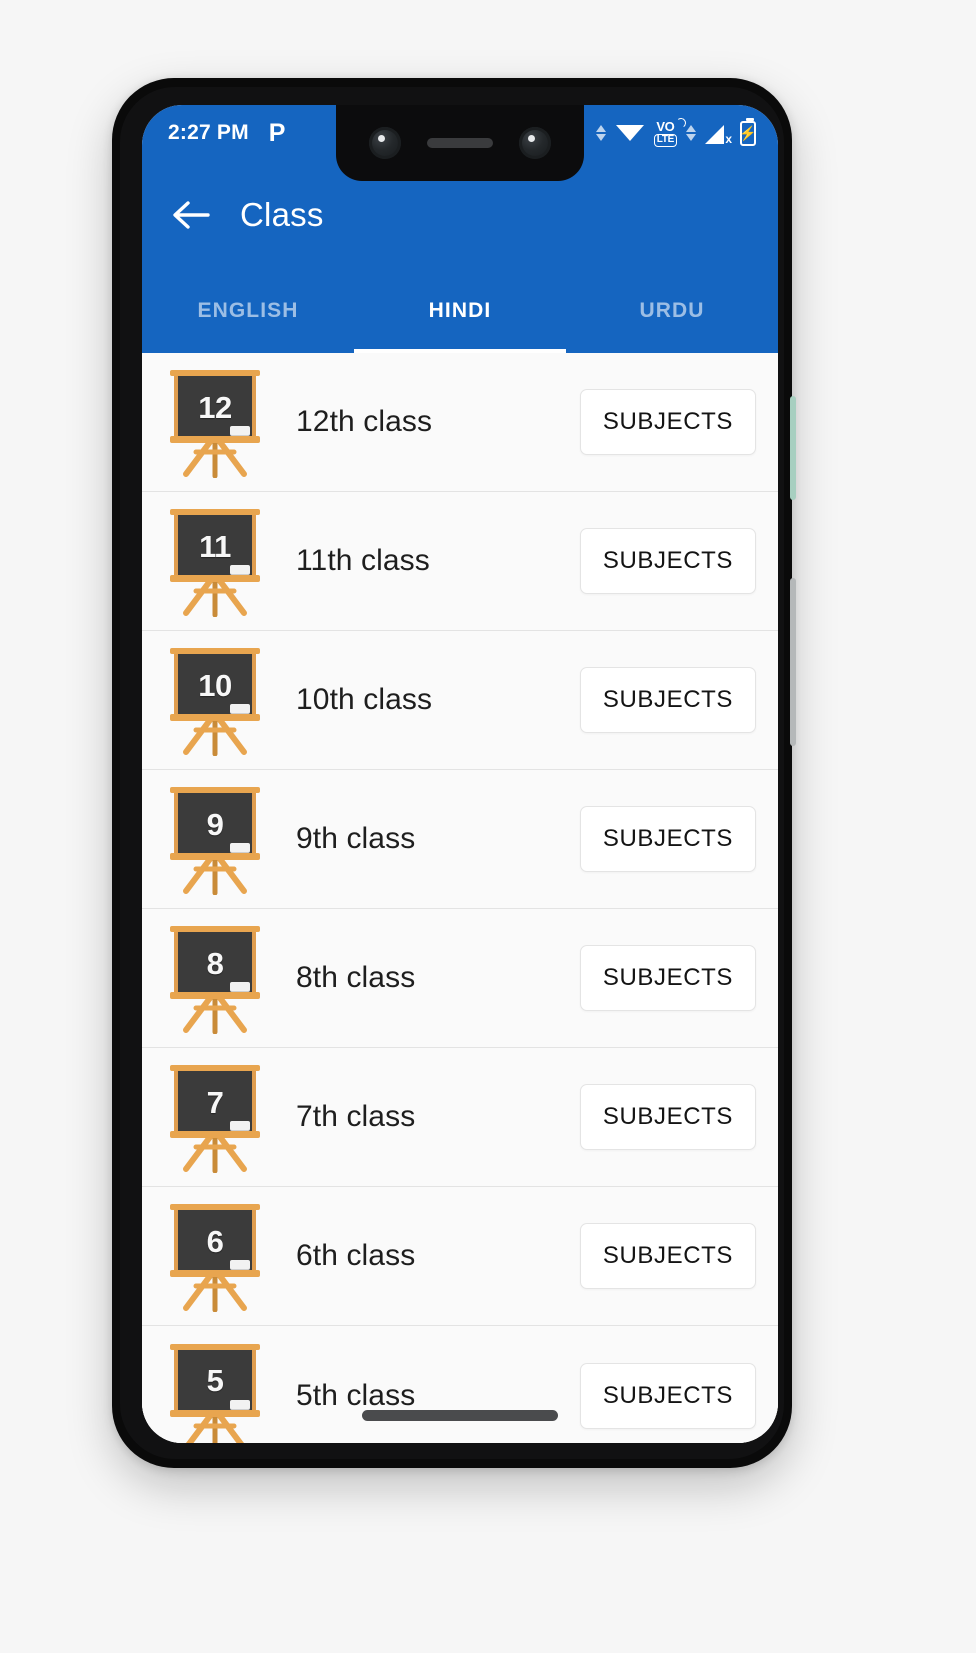  Describe the element at coordinates (460, 1117) in the screenshot. I see `class-list-item: 7 7th class SUBJECTS` at that location.